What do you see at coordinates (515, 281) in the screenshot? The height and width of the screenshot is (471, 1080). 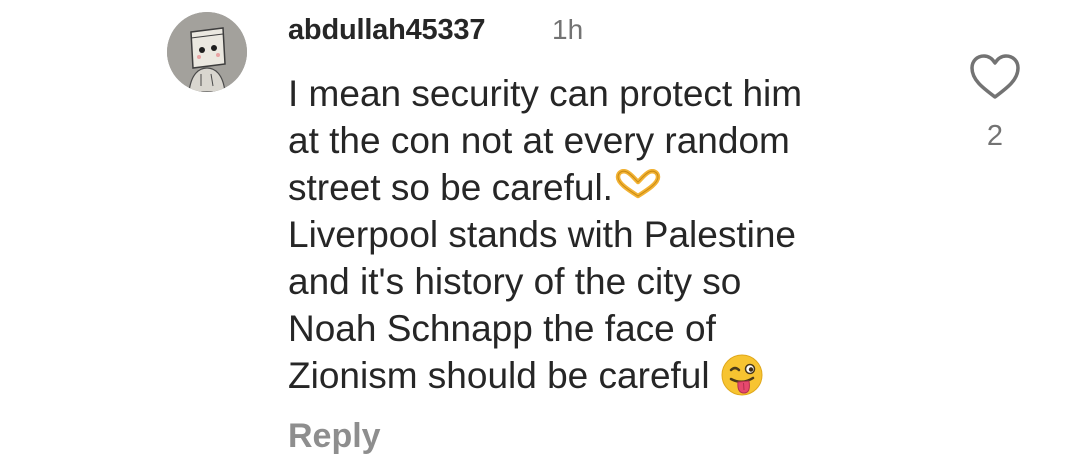 I see `comment-line: and it's history of the city so` at bounding box center [515, 281].